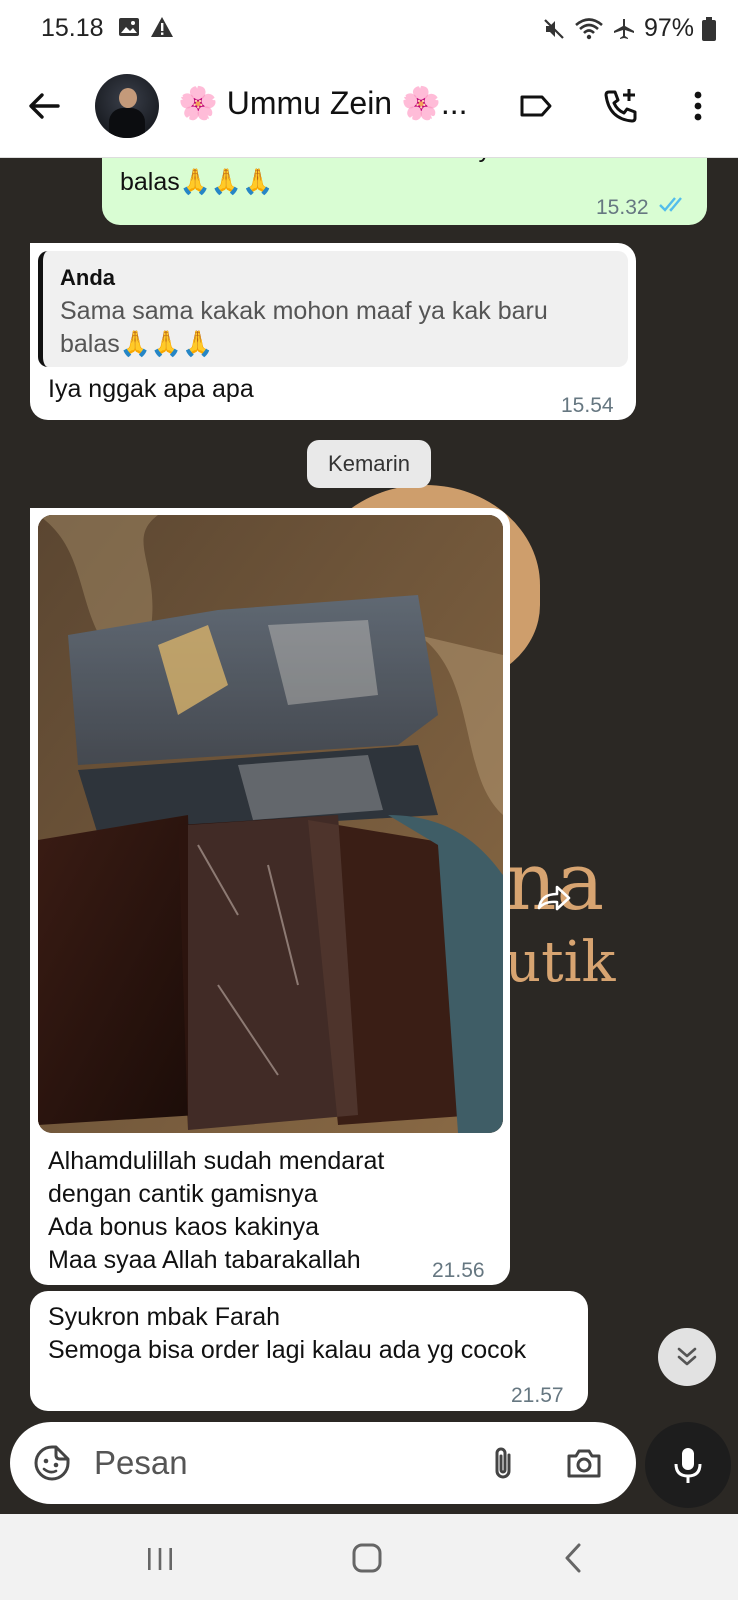 This screenshot has width=738, height=1600. What do you see at coordinates (151, 389) in the screenshot?
I see `message-text: Iya nggak apa apa` at bounding box center [151, 389].